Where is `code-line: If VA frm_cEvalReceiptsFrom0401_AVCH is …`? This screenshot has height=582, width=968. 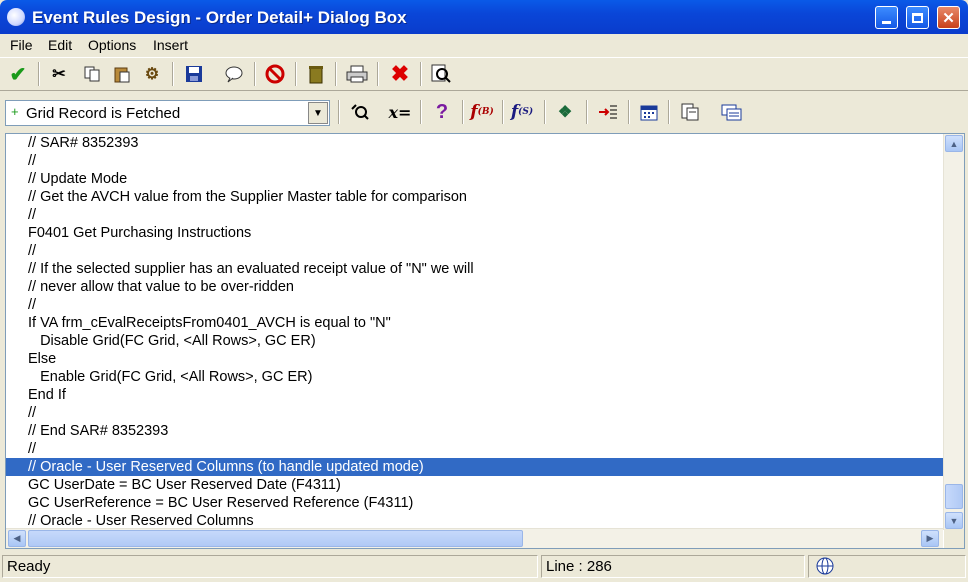
code-line: If VA frm_cEvalReceiptsFrom0401_AVCH is … is located at coordinates (474, 323).